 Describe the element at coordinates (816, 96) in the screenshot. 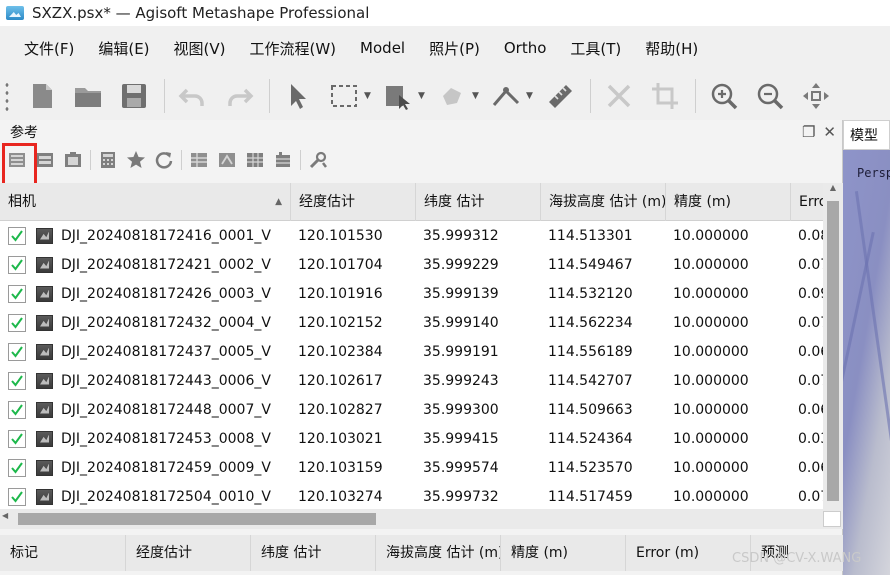

I see `navigate-button` at that location.